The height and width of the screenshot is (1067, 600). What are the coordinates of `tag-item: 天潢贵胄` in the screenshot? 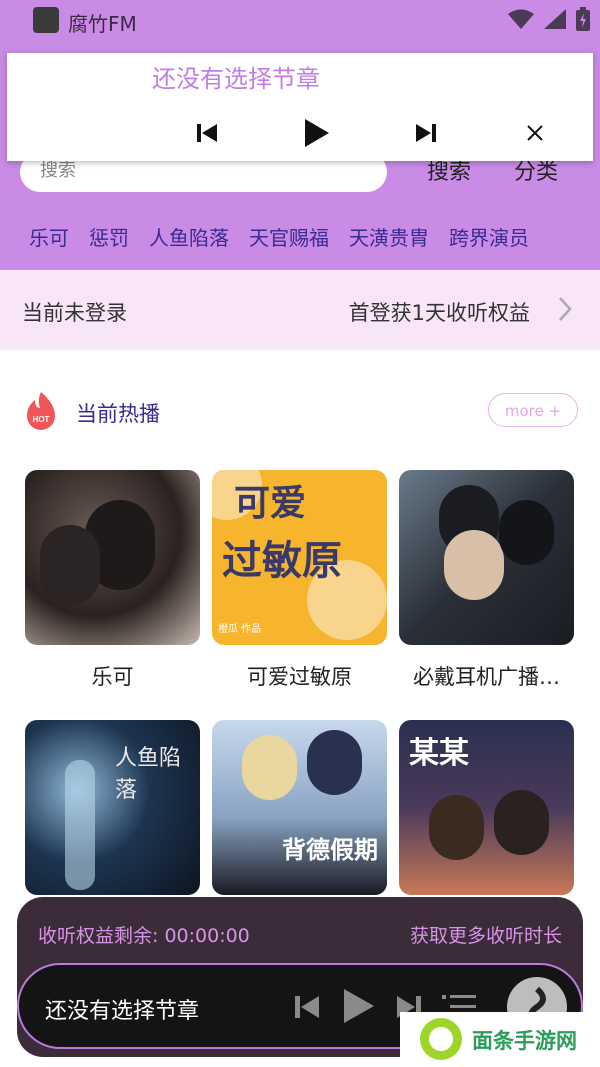 It's located at (389, 236).